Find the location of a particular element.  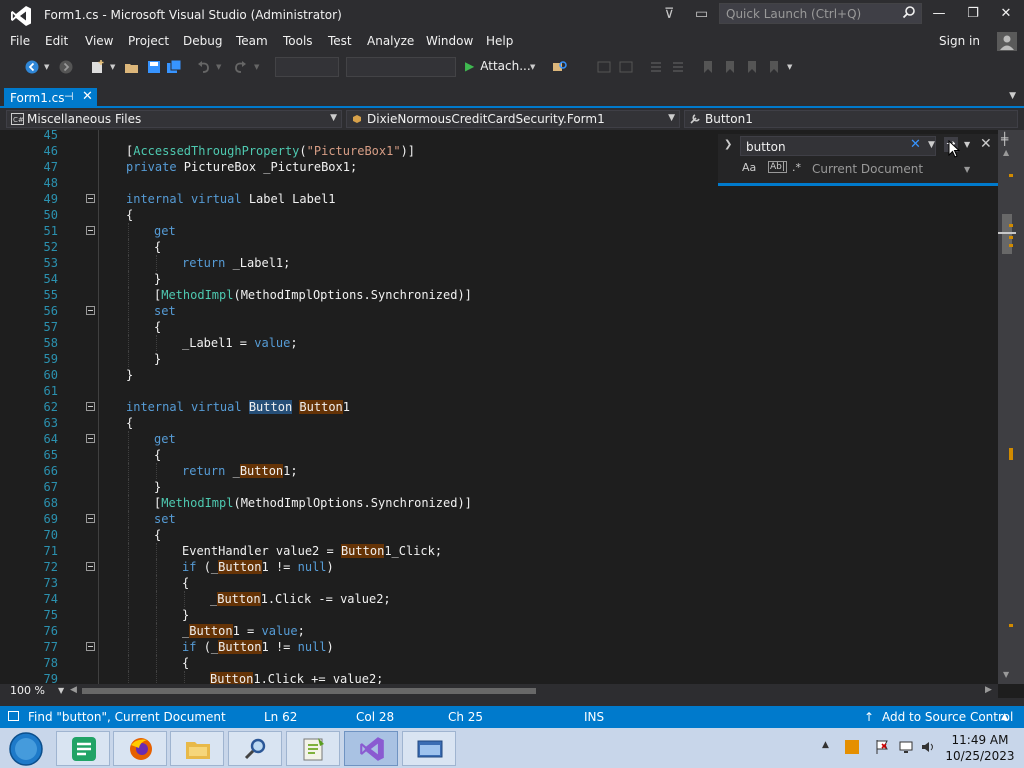

close-tab-icon: ✕ is located at coordinates (87, 96).